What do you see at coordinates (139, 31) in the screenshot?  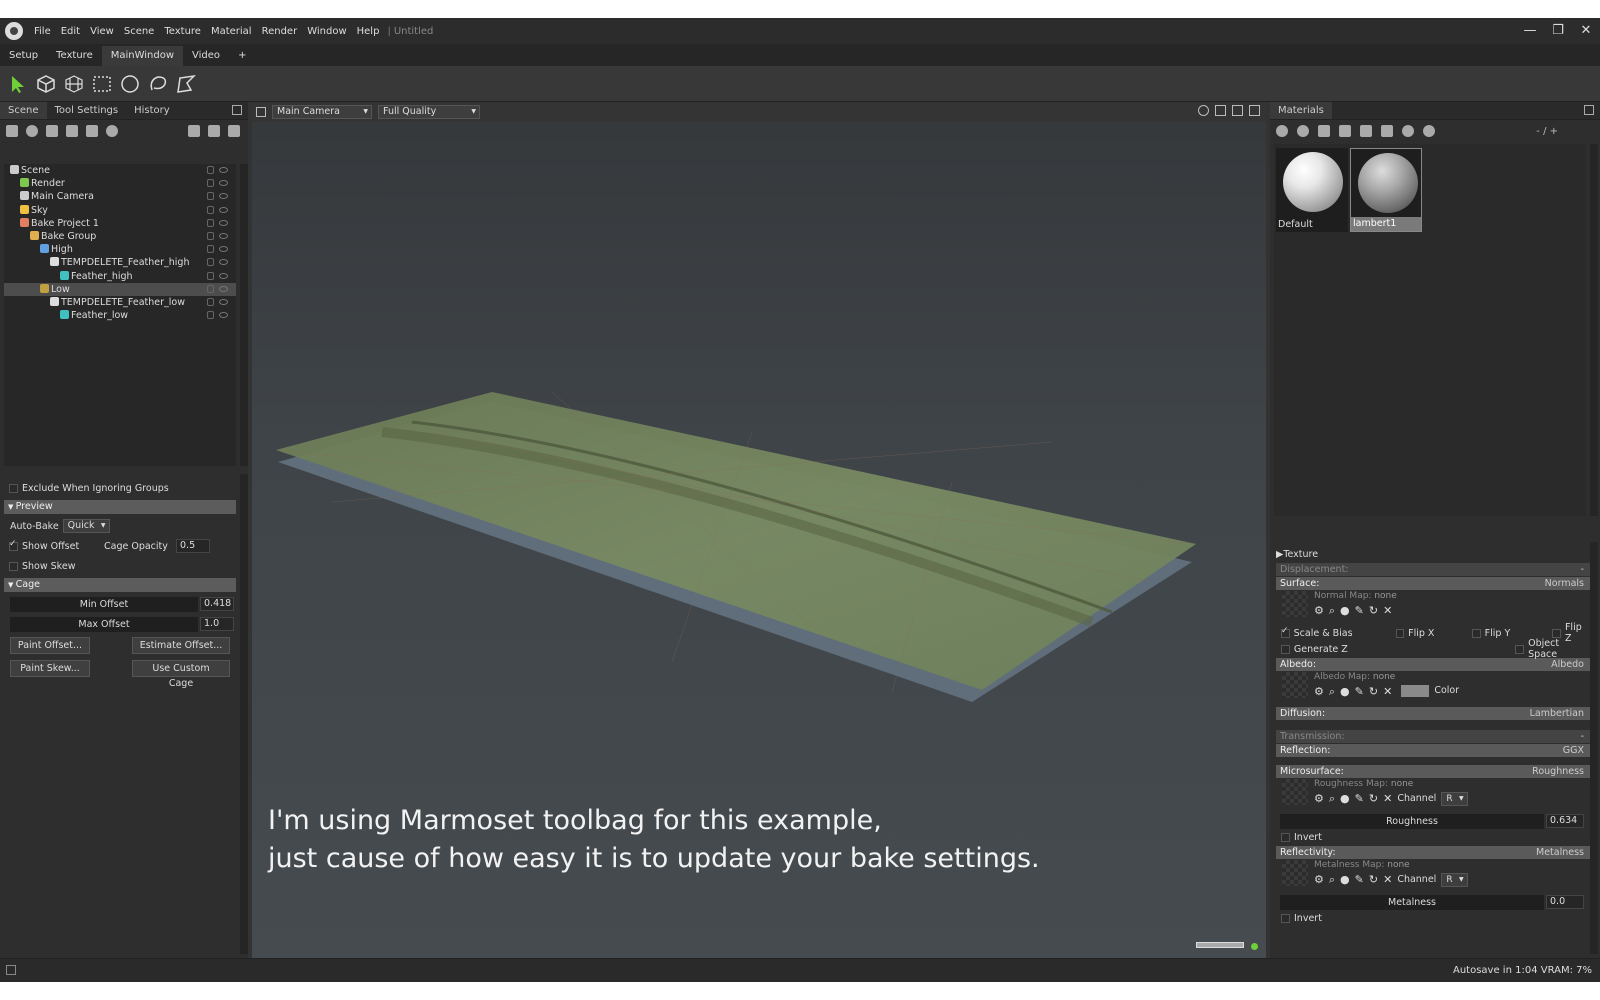 I see `menu-scene: Scene` at bounding box center [139, 31].